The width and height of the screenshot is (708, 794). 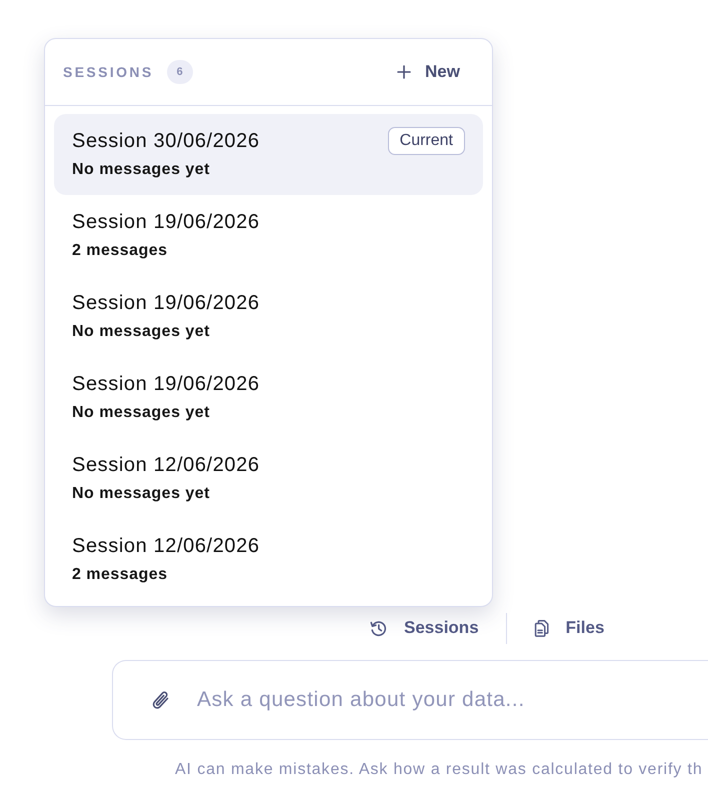 I want to click on new-session-button: New, so click(x=428, y=72).